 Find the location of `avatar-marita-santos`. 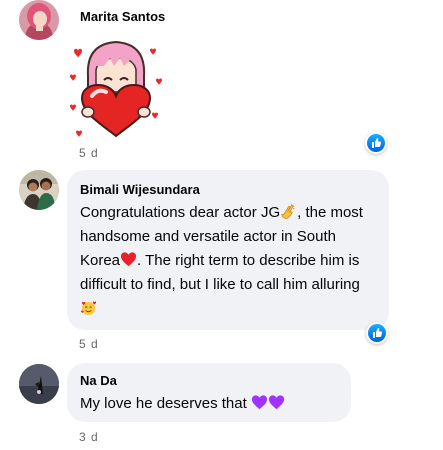

avatar-marita-santos is located at coordinates (39, 20).